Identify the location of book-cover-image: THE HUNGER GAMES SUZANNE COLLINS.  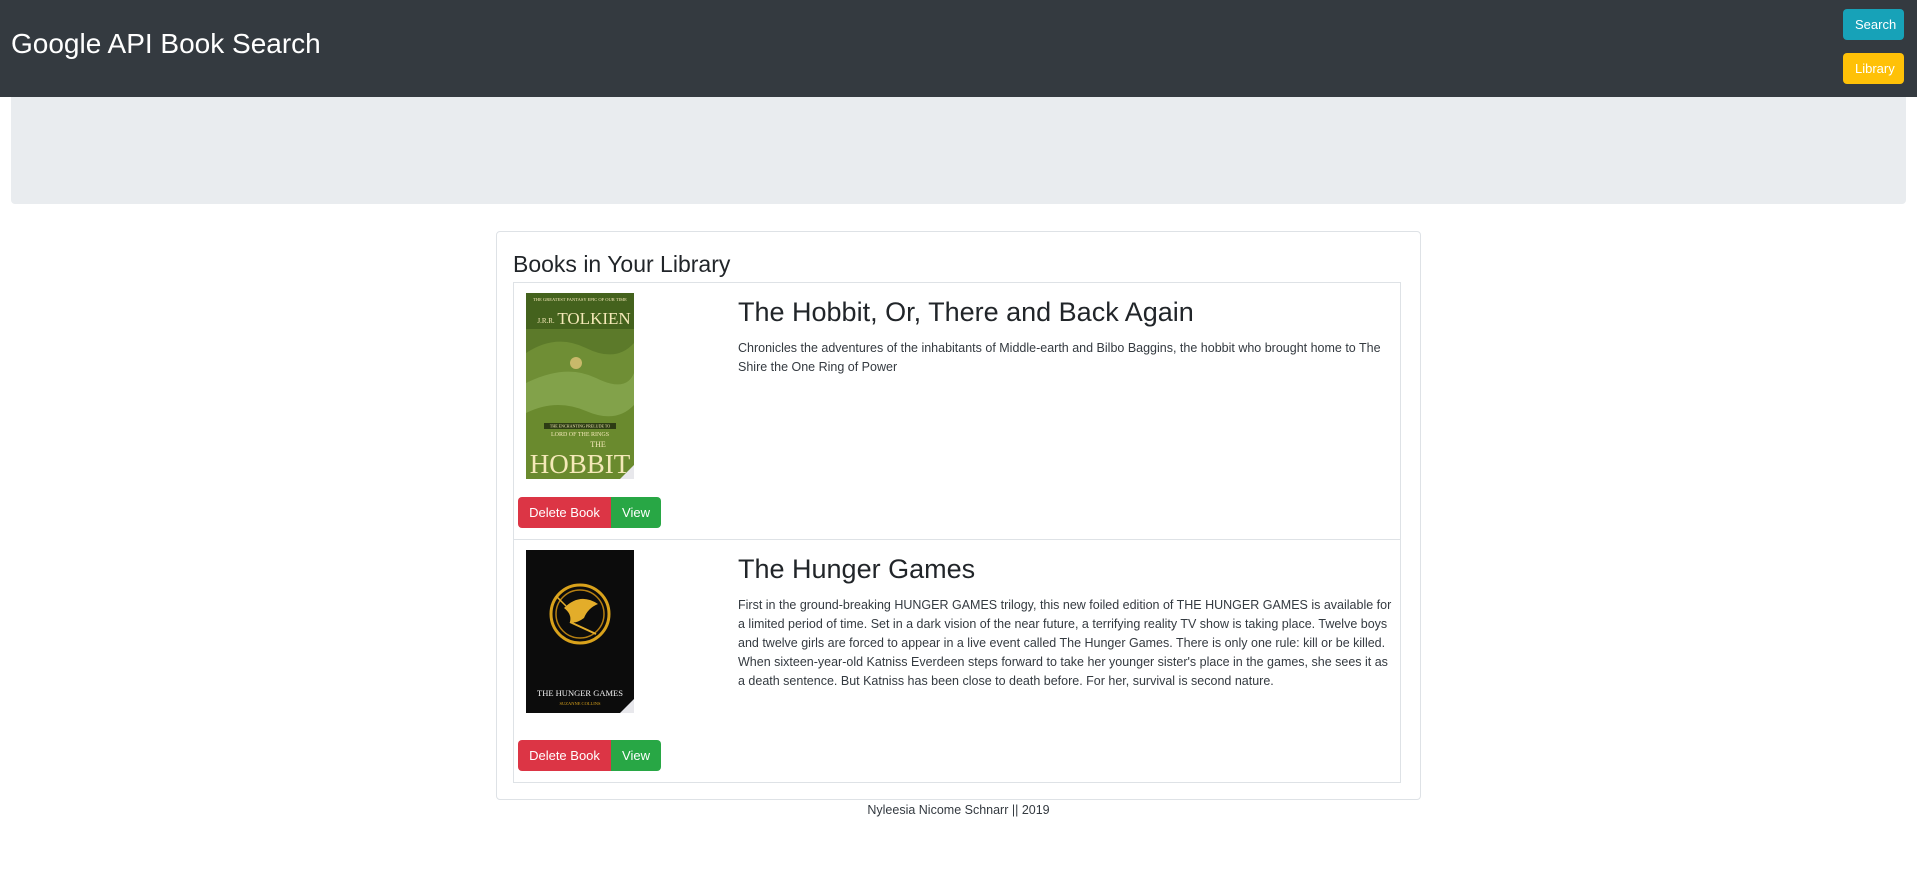
(580, 631).